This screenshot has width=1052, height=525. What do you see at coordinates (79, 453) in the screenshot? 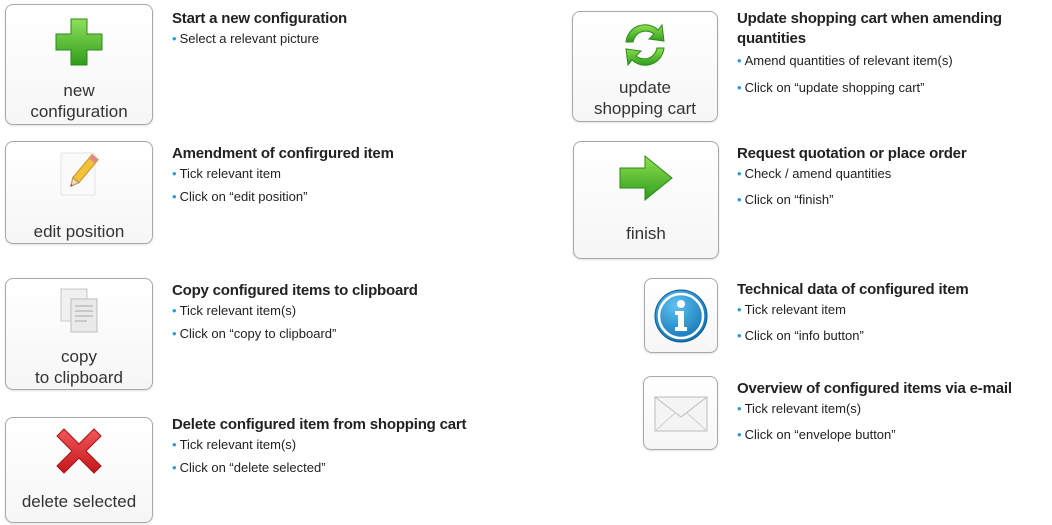
I see `red-x-icon` at bounding box center [79, 453].